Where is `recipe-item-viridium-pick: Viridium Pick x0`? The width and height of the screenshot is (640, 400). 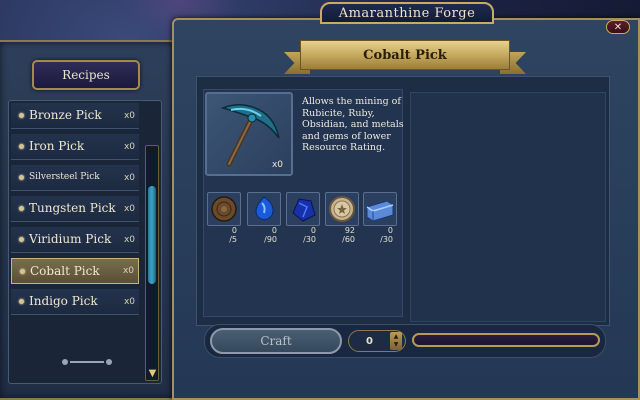 recipe-item-viridium-pick: Viridium Pick x0 is located at coordinates (75, 240).